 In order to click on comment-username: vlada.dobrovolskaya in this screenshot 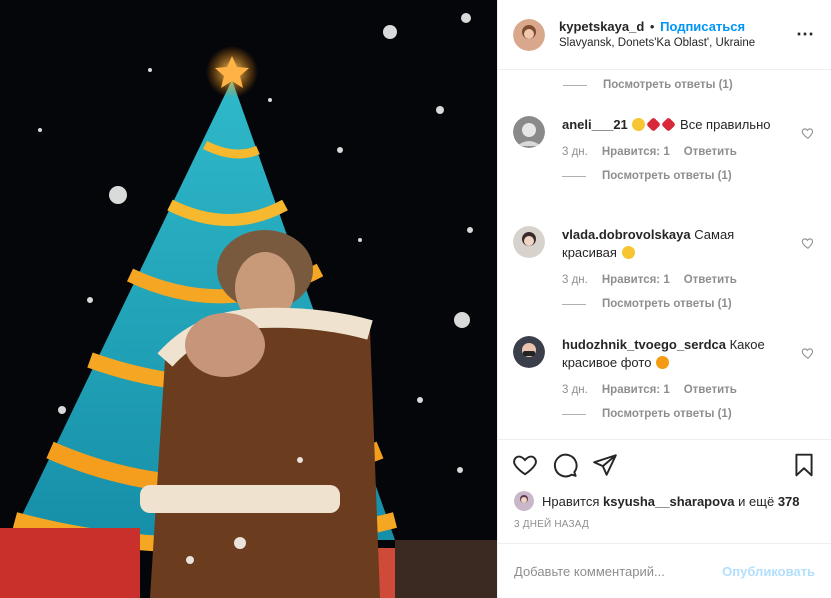, I will do `click(626, 234)`.